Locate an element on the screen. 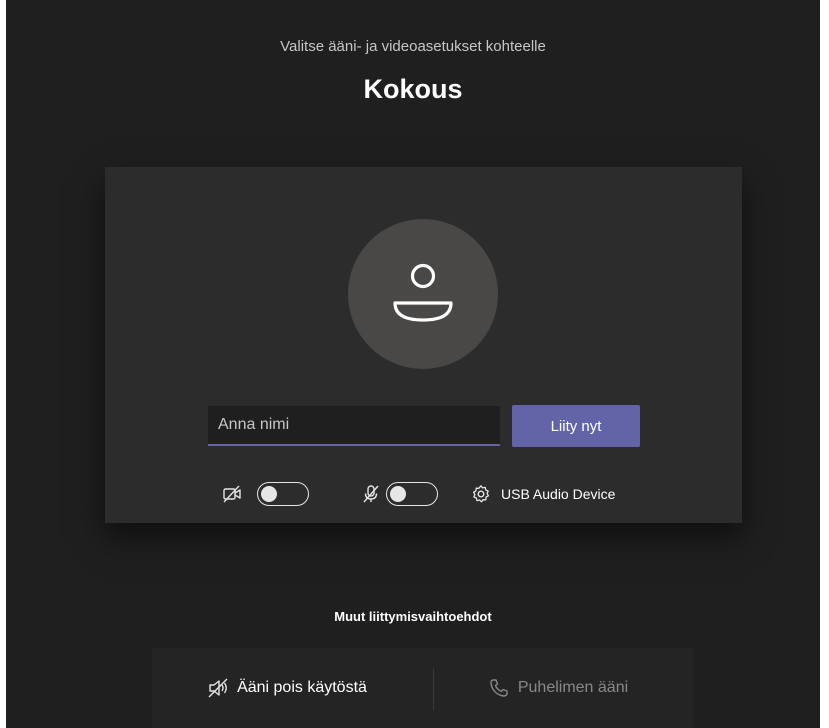 The image size is (829, 728). phone-audio-option: Puhelimen ääni is located at coordinates (558, 688).